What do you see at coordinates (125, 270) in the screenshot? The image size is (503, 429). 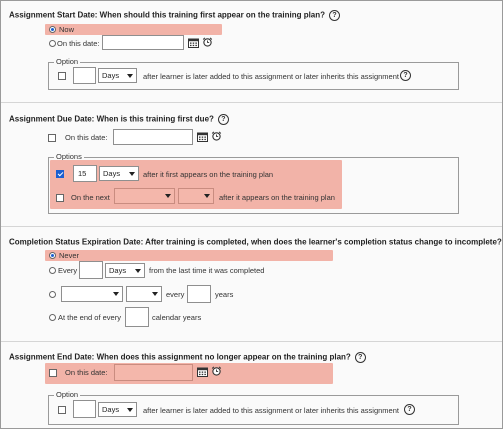 I see `every-unit-select: Days` at bounding box center [125, 270].